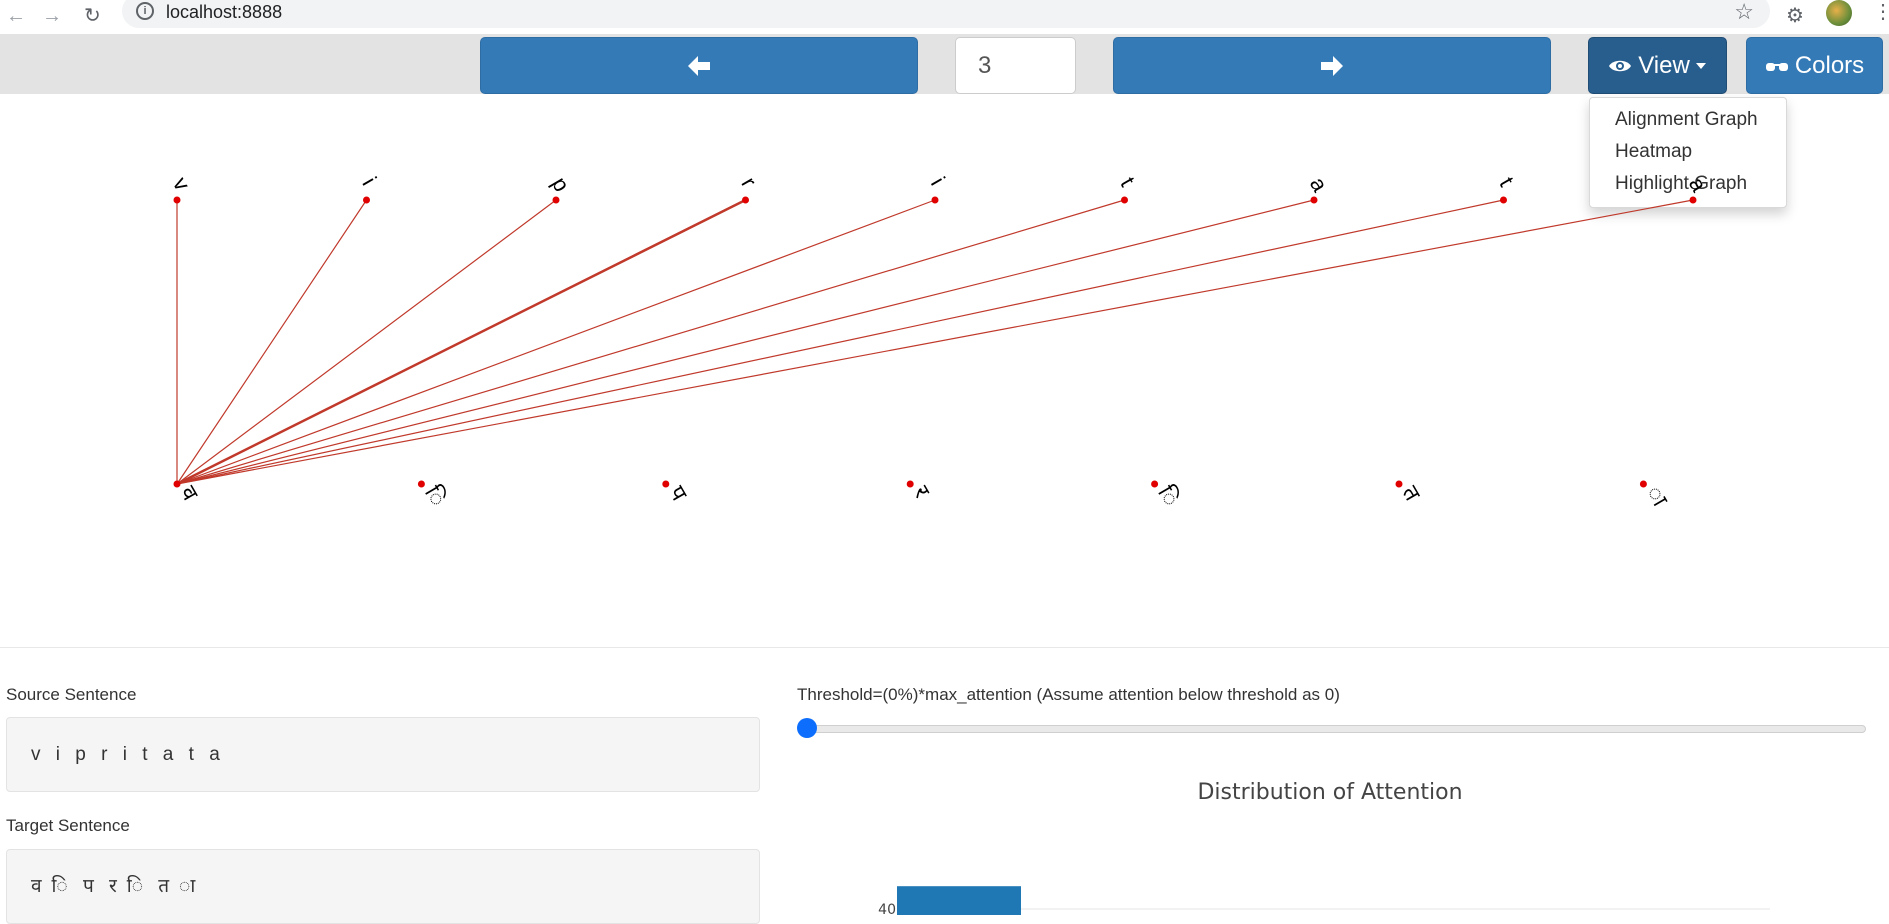 Image resolution: width=1889 pixels, height=924 pixels. Describe the element at coordinates (383, 886) in the screenshot. I see `target-sentence-box: व ि प र ि त ा` at that location.